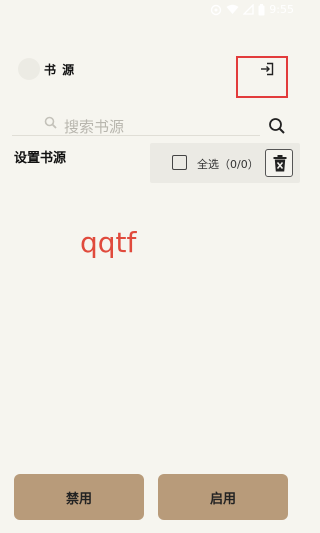 The height and width of the screenshot is (533, 320). I want to click on signal-icon, so click(248, 9).